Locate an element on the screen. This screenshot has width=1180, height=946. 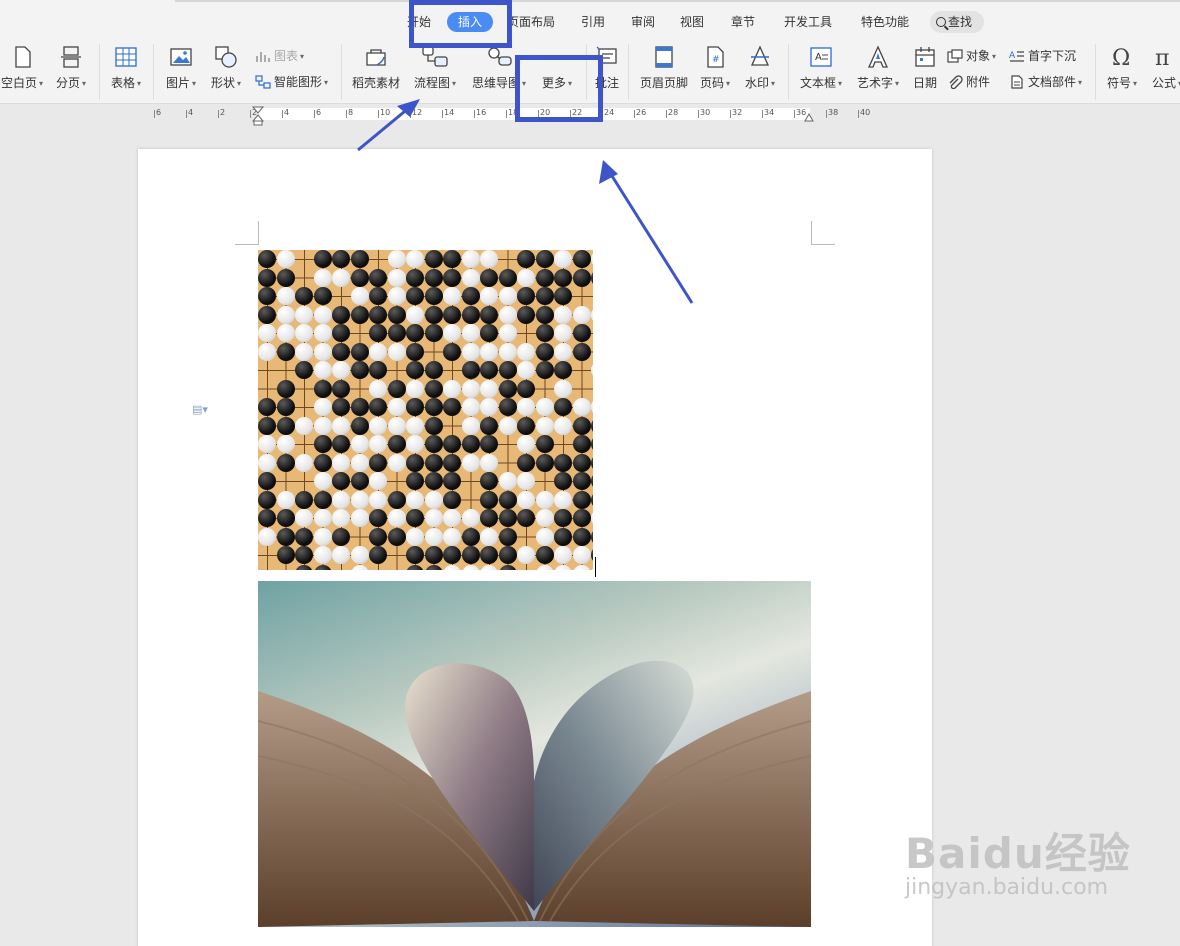
date-button: 日期 is located at coordinates (925, 68).